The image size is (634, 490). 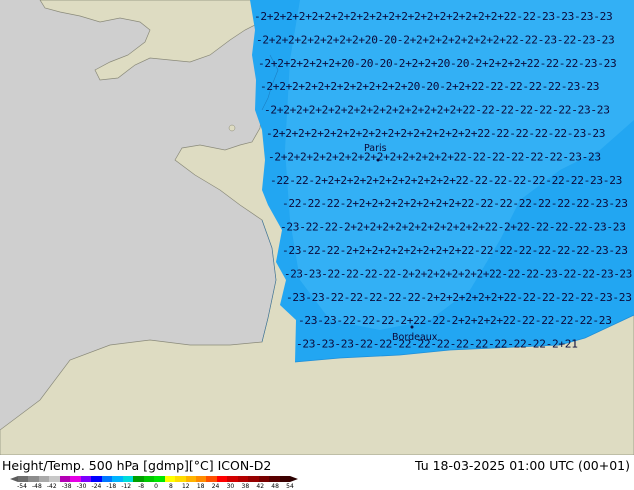 I want to click on colorbar, so click(x=154, y=479).